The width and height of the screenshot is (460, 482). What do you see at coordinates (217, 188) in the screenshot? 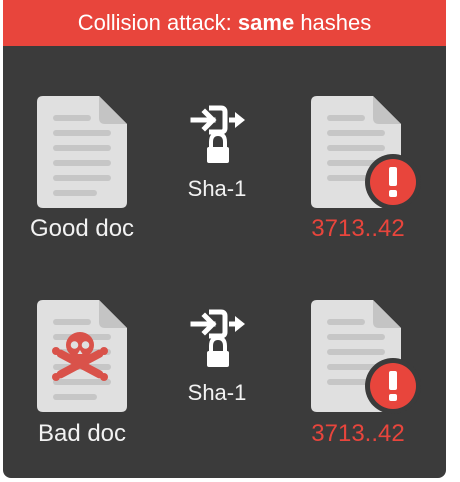
I see `algorithm-label-row1: Sha-1` at bounding box center [217, 188].